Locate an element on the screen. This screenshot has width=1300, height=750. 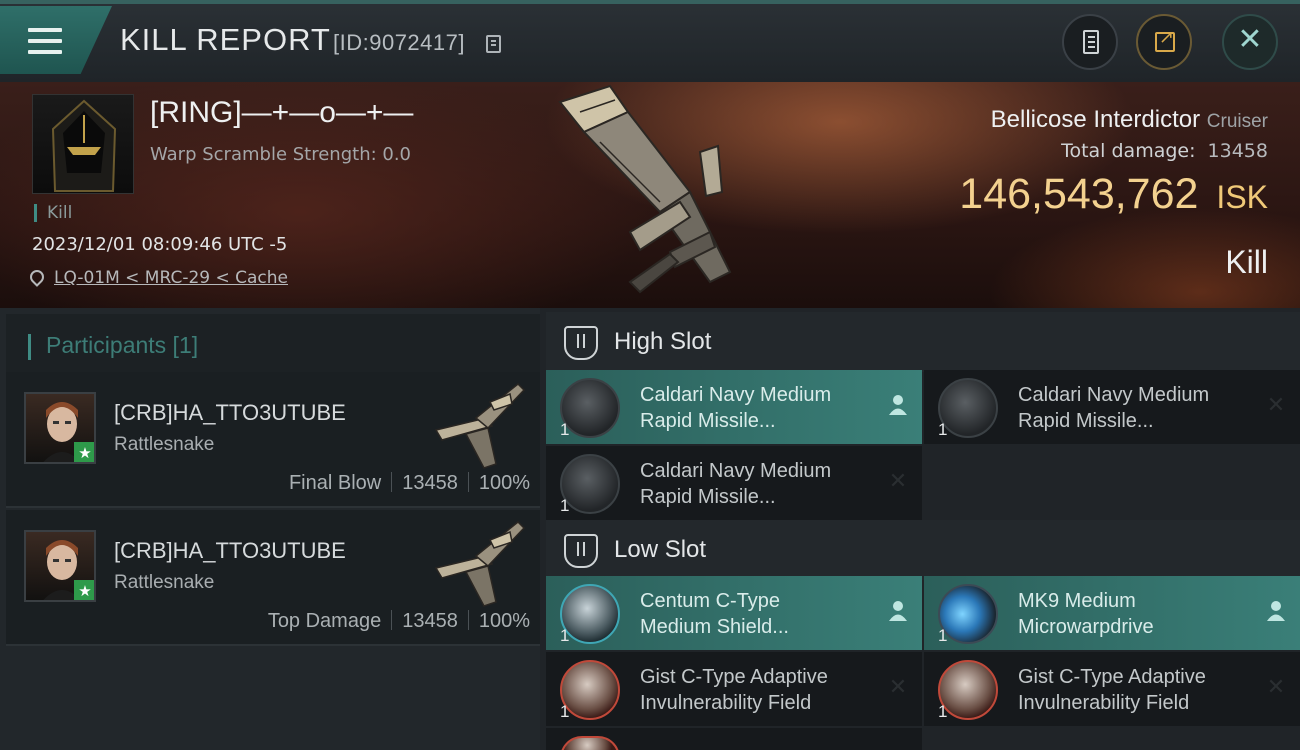
victim-ship-image is located at coordinates (645, 189).